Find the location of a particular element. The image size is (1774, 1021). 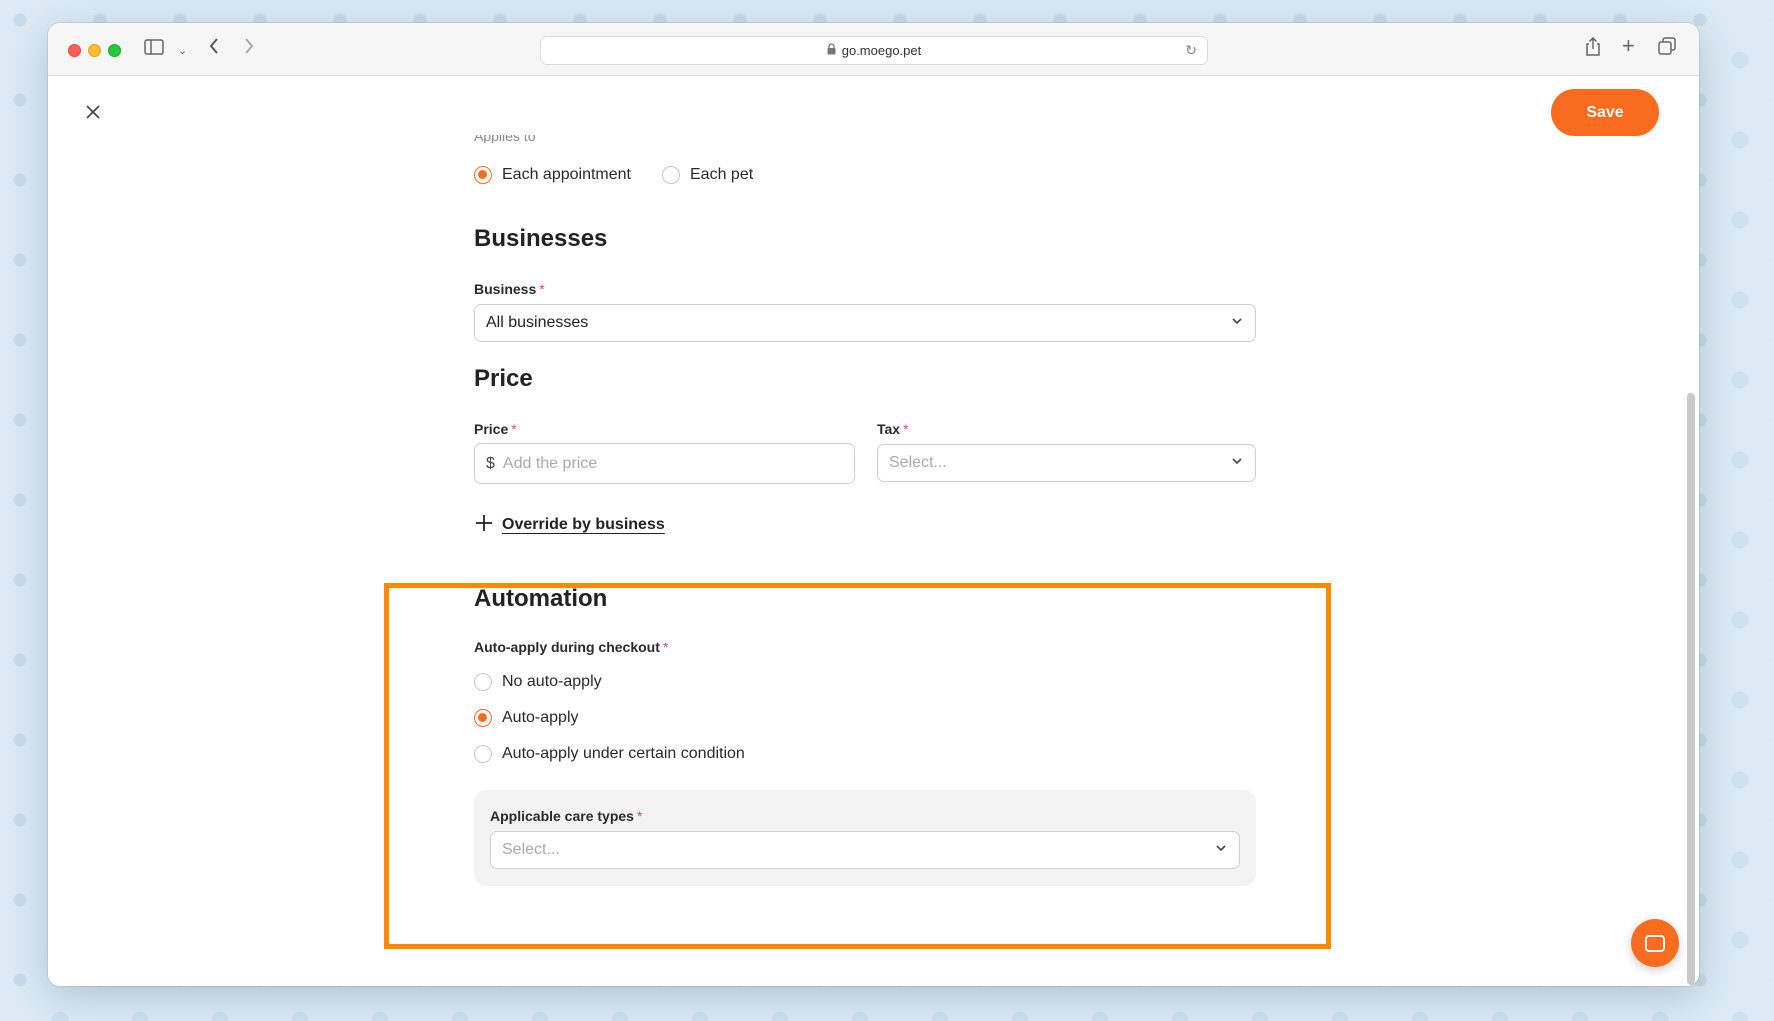

radio-label: Each pet is located at coordinates (722, 174).